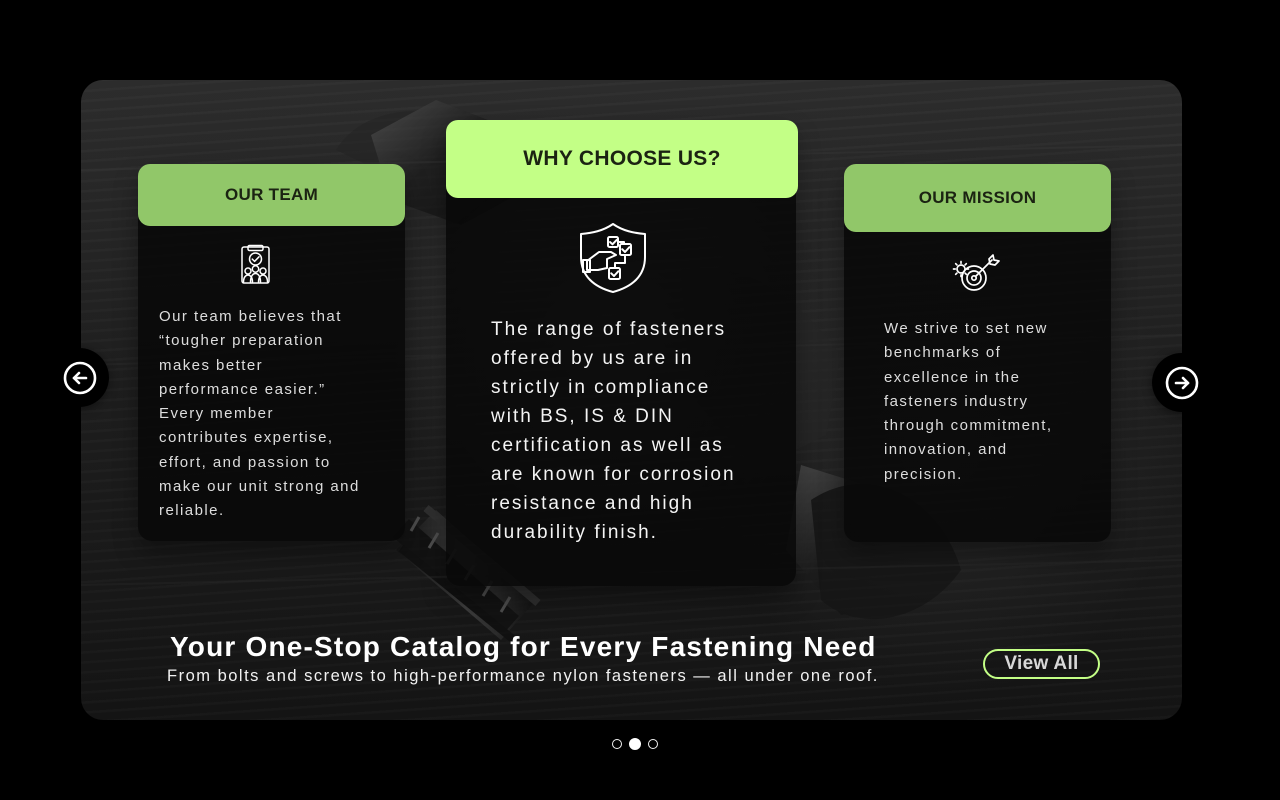 The image size is (1280, 800). I want to click on card-title-our-team: OUR TEAM, so click(271, 195).